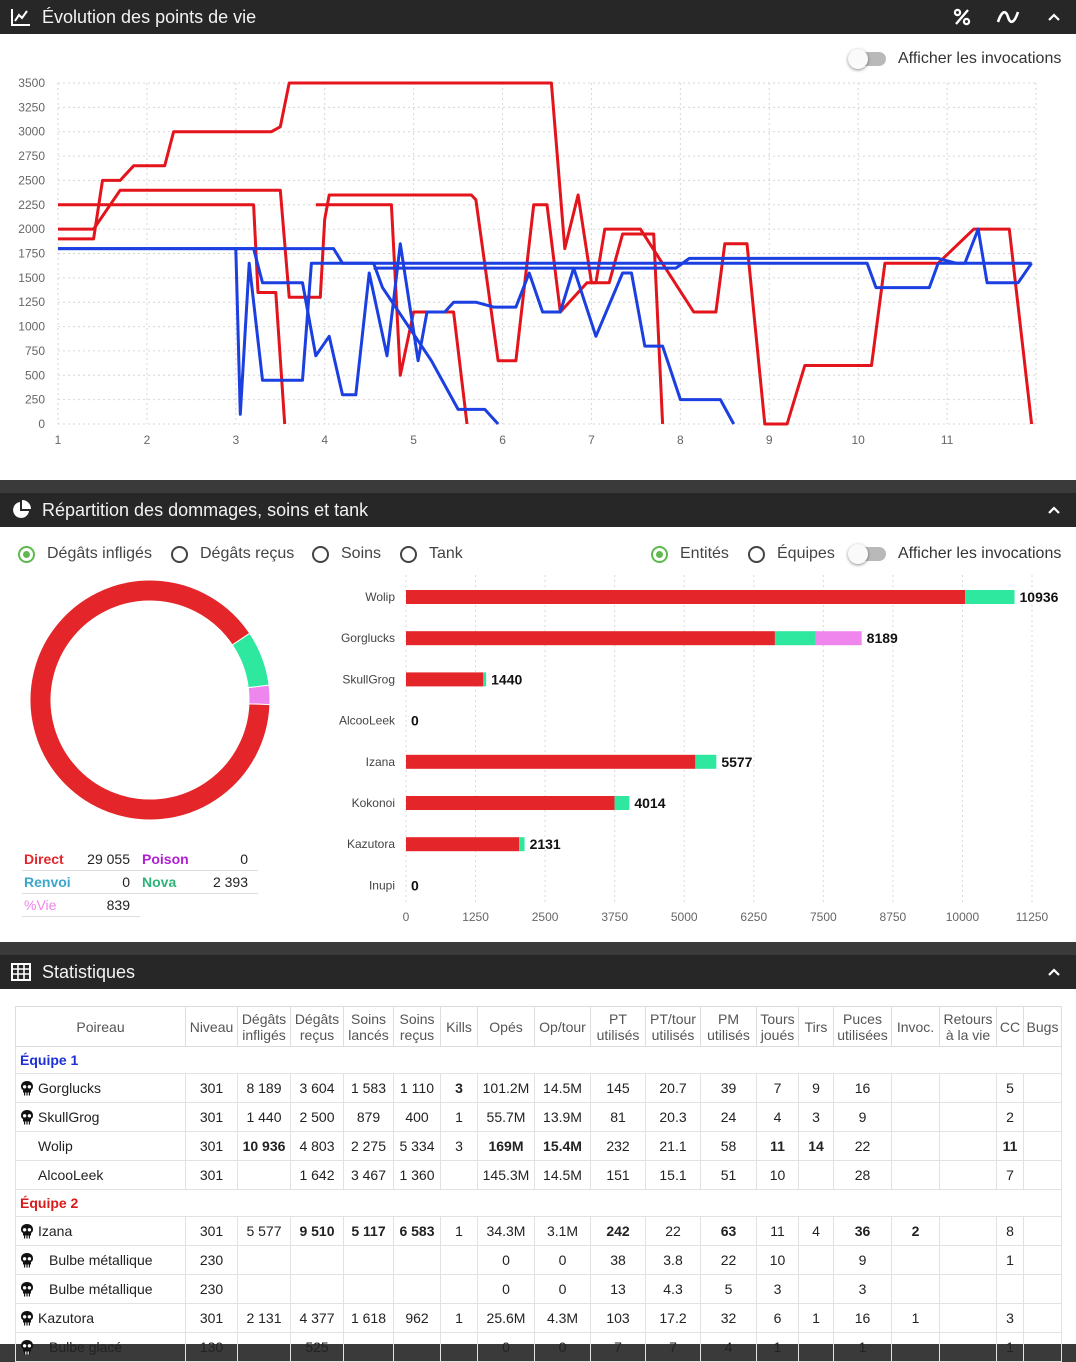 The width and height of the screenshot is (1076, 1362). What do you see at coordinates (368, 1146) in the screenshot?
I see `stat-cell: 2 275` at bounding box center [368, 1146].